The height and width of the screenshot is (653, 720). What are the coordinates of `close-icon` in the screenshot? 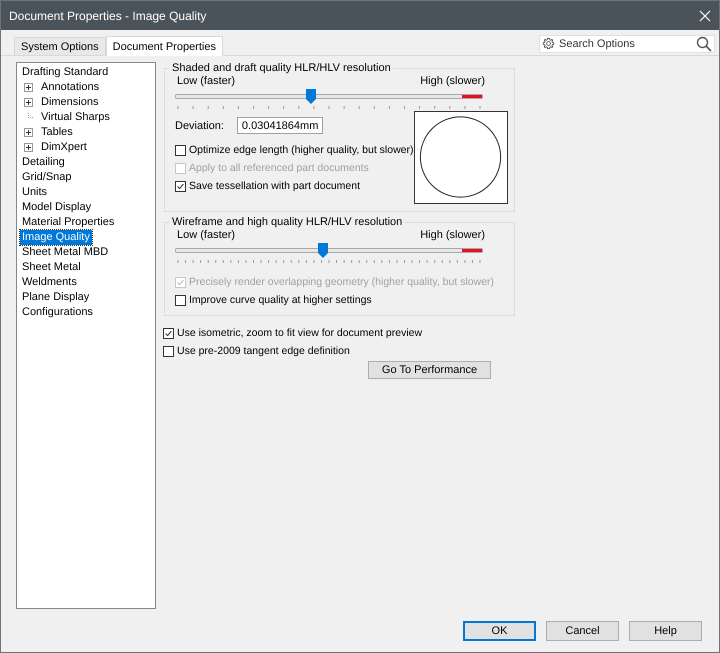 It's located at (705, 16).